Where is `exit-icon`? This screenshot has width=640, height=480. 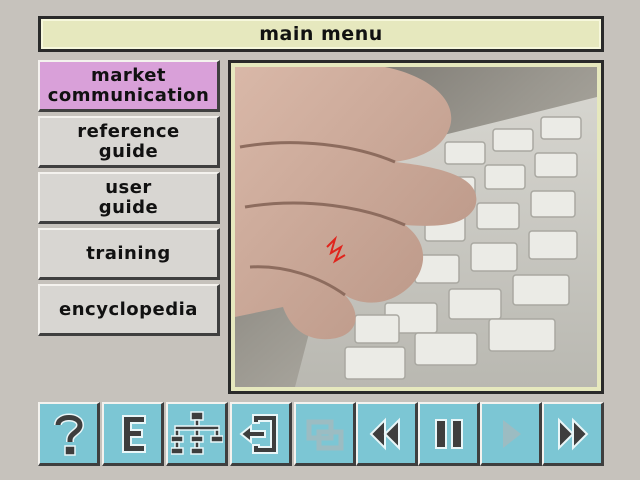 exit-icon is located at coordinates (258, 433).